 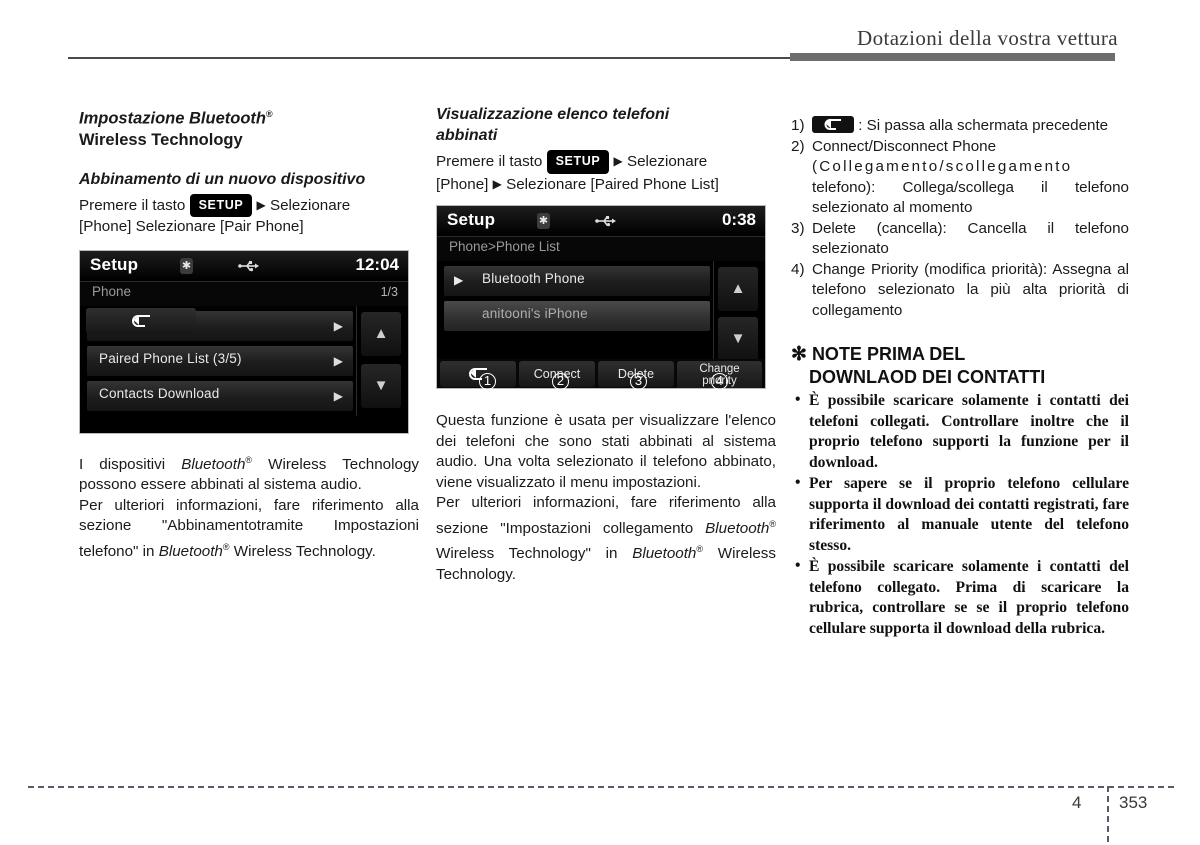 What do you see at coordinates (534, 554) in the screenshot?
I see `middle-p2-c: Wireless Technology" in` at bounding box center [534, 554].